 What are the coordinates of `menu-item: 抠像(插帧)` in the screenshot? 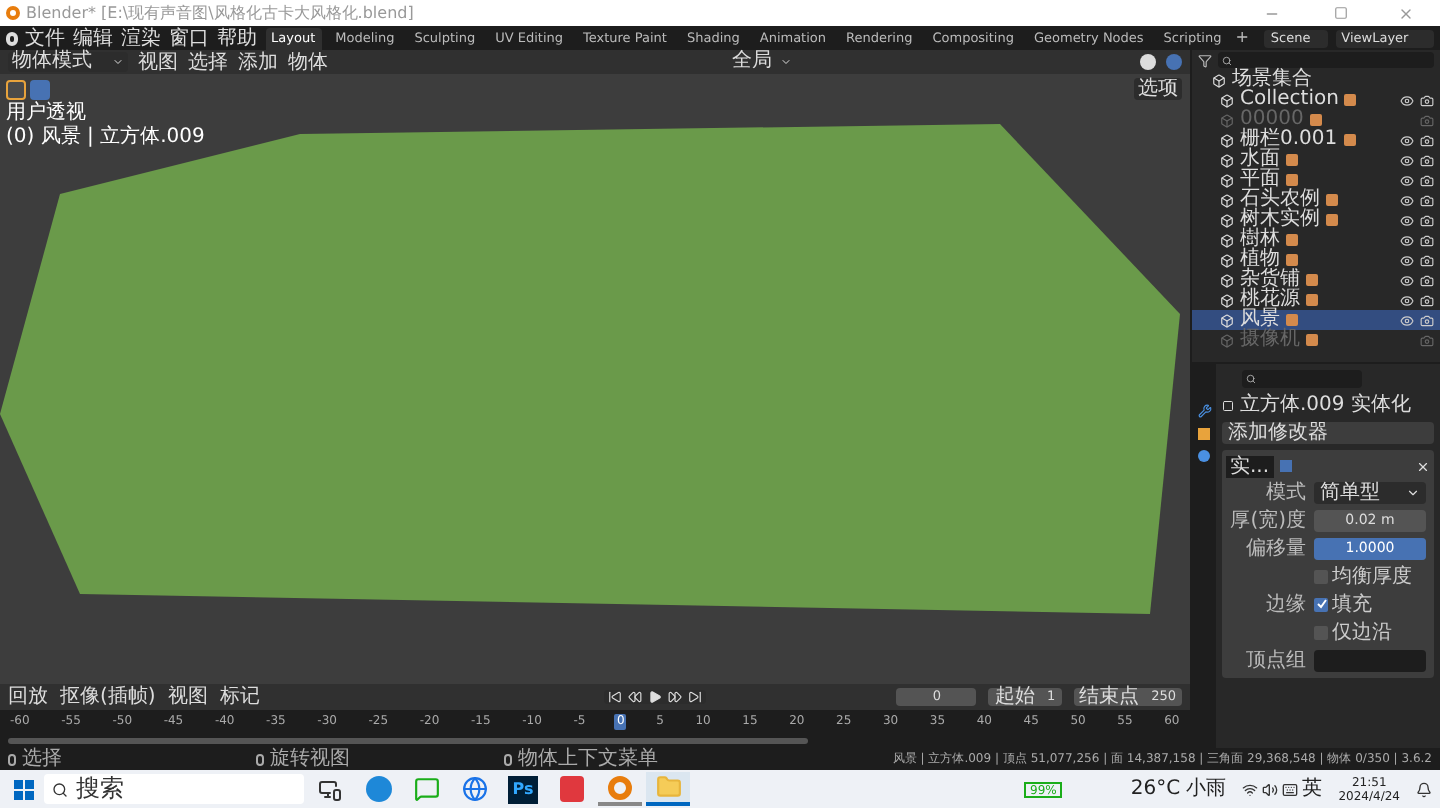 It's located at (108, 697).